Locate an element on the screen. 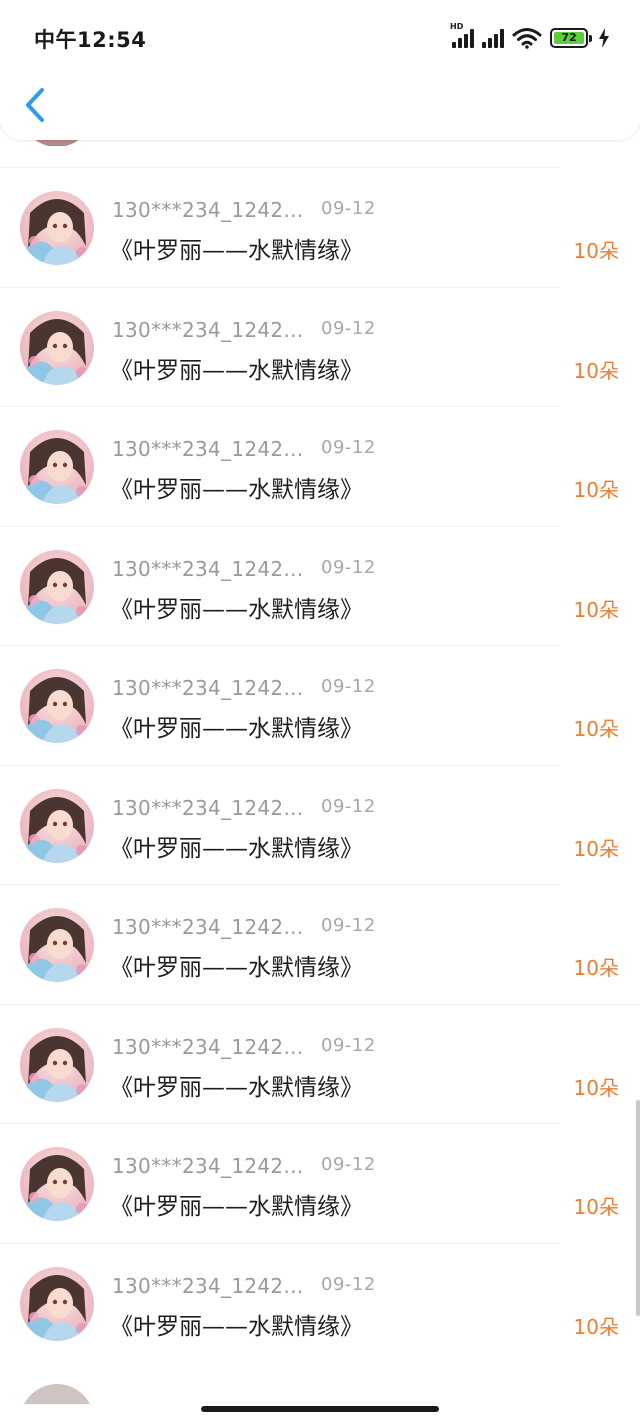 Image resolution: width=640 pixels, height=1423 pixels. chevron-left-icon is located at coordinates (35, 105).